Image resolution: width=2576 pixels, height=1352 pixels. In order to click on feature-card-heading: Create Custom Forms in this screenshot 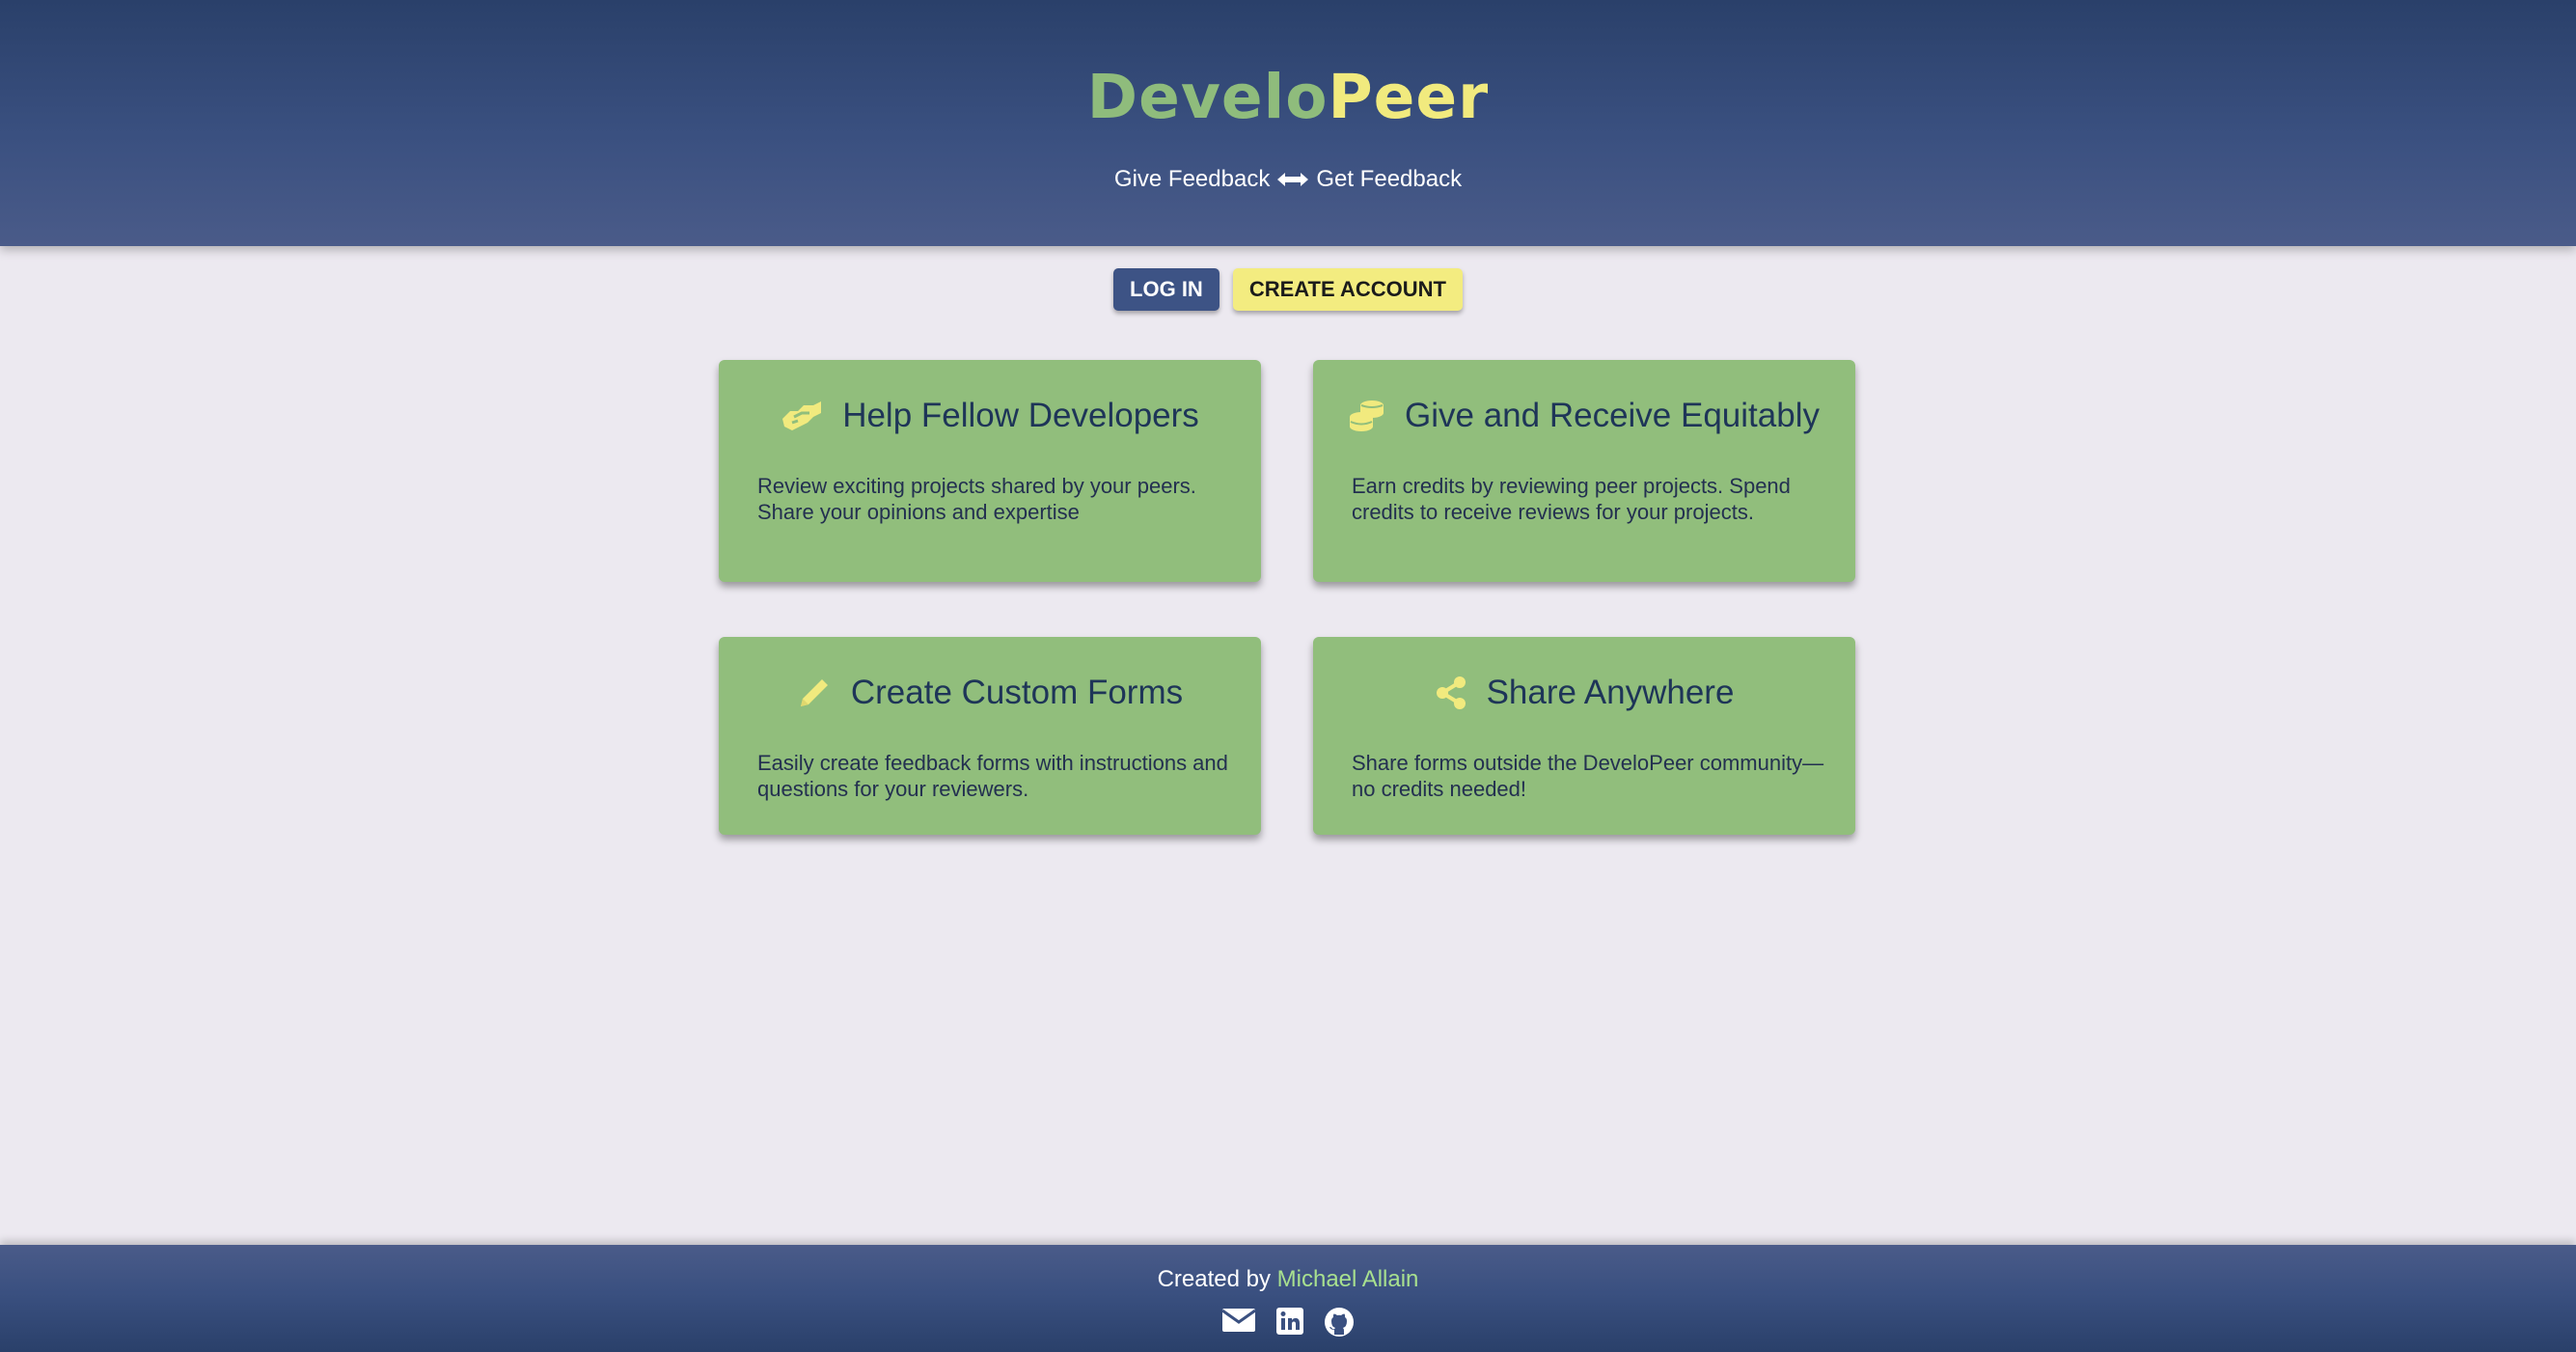, I will do `click(990, 693)`.